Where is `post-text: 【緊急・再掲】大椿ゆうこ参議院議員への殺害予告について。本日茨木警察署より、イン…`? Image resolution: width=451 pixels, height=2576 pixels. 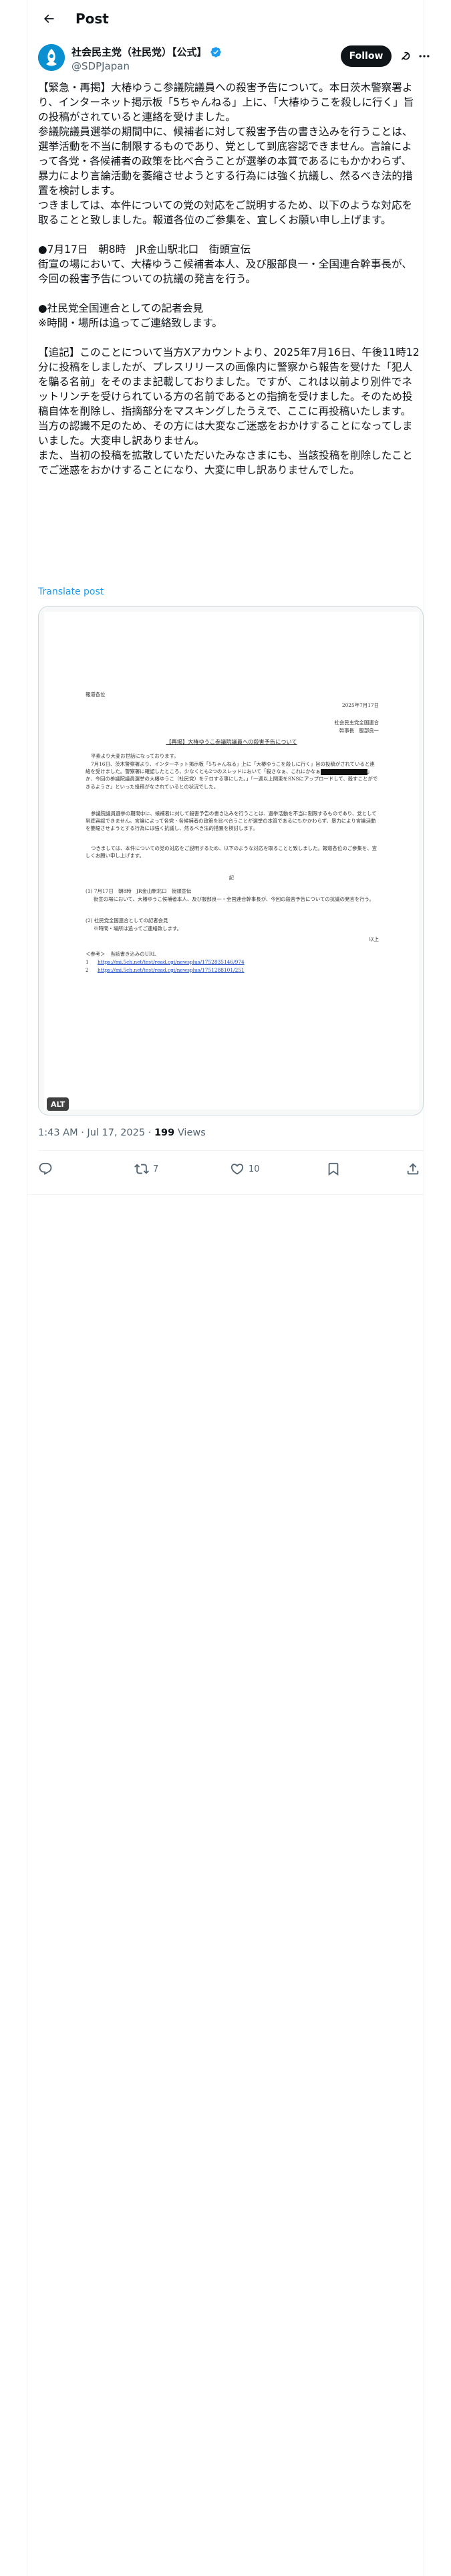
post-text: 【緊急・再掲】大椿ゆうこ参議院議員への殺害予告について。本日茨木警察署より、イン… is located at coordinates (229, 278).